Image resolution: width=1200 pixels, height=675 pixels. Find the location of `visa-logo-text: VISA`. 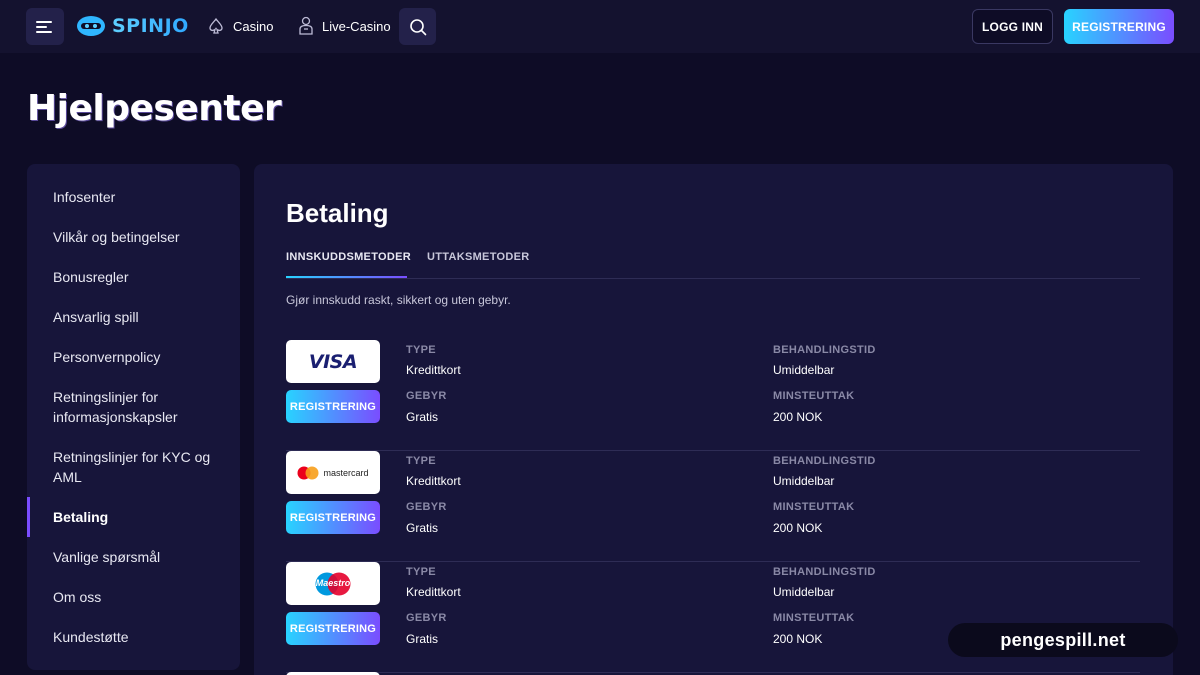

visa-logo-text: VISA is located at coordinates (333, 361).